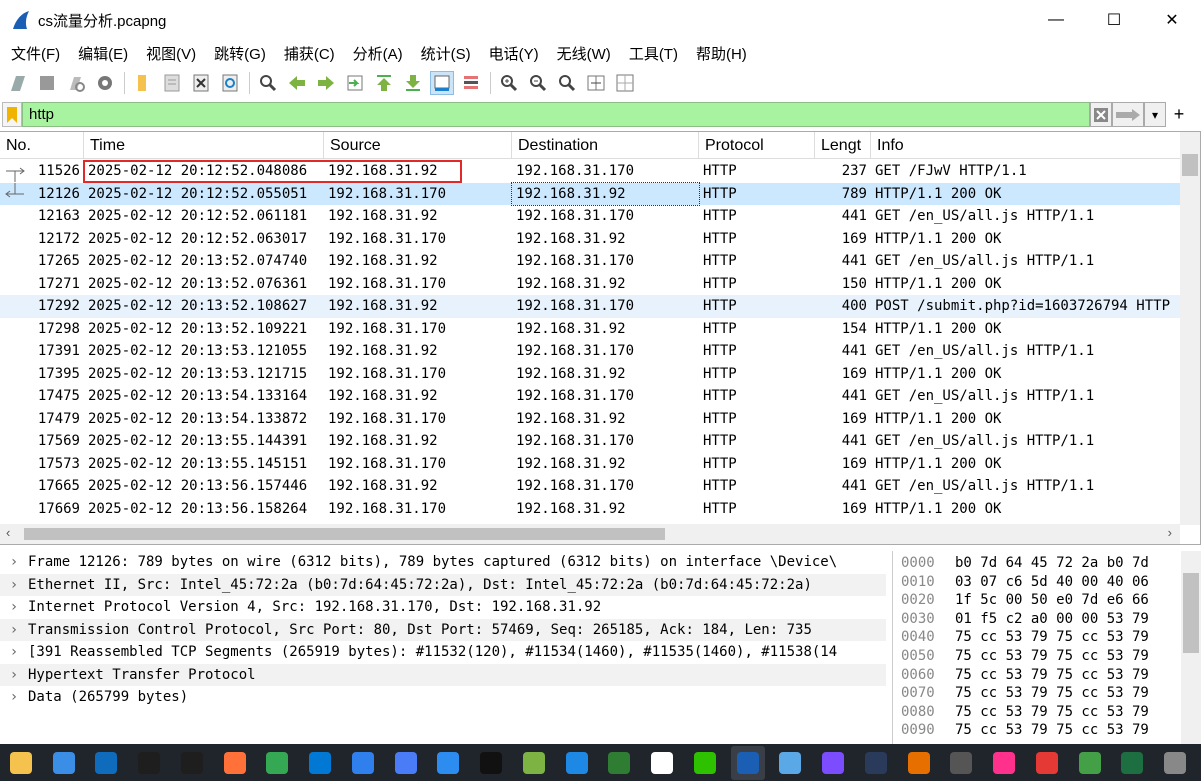  Describe the element at coordinates (625, 83) in the screenshot. I see `expand-subtrees-icon` at that location.